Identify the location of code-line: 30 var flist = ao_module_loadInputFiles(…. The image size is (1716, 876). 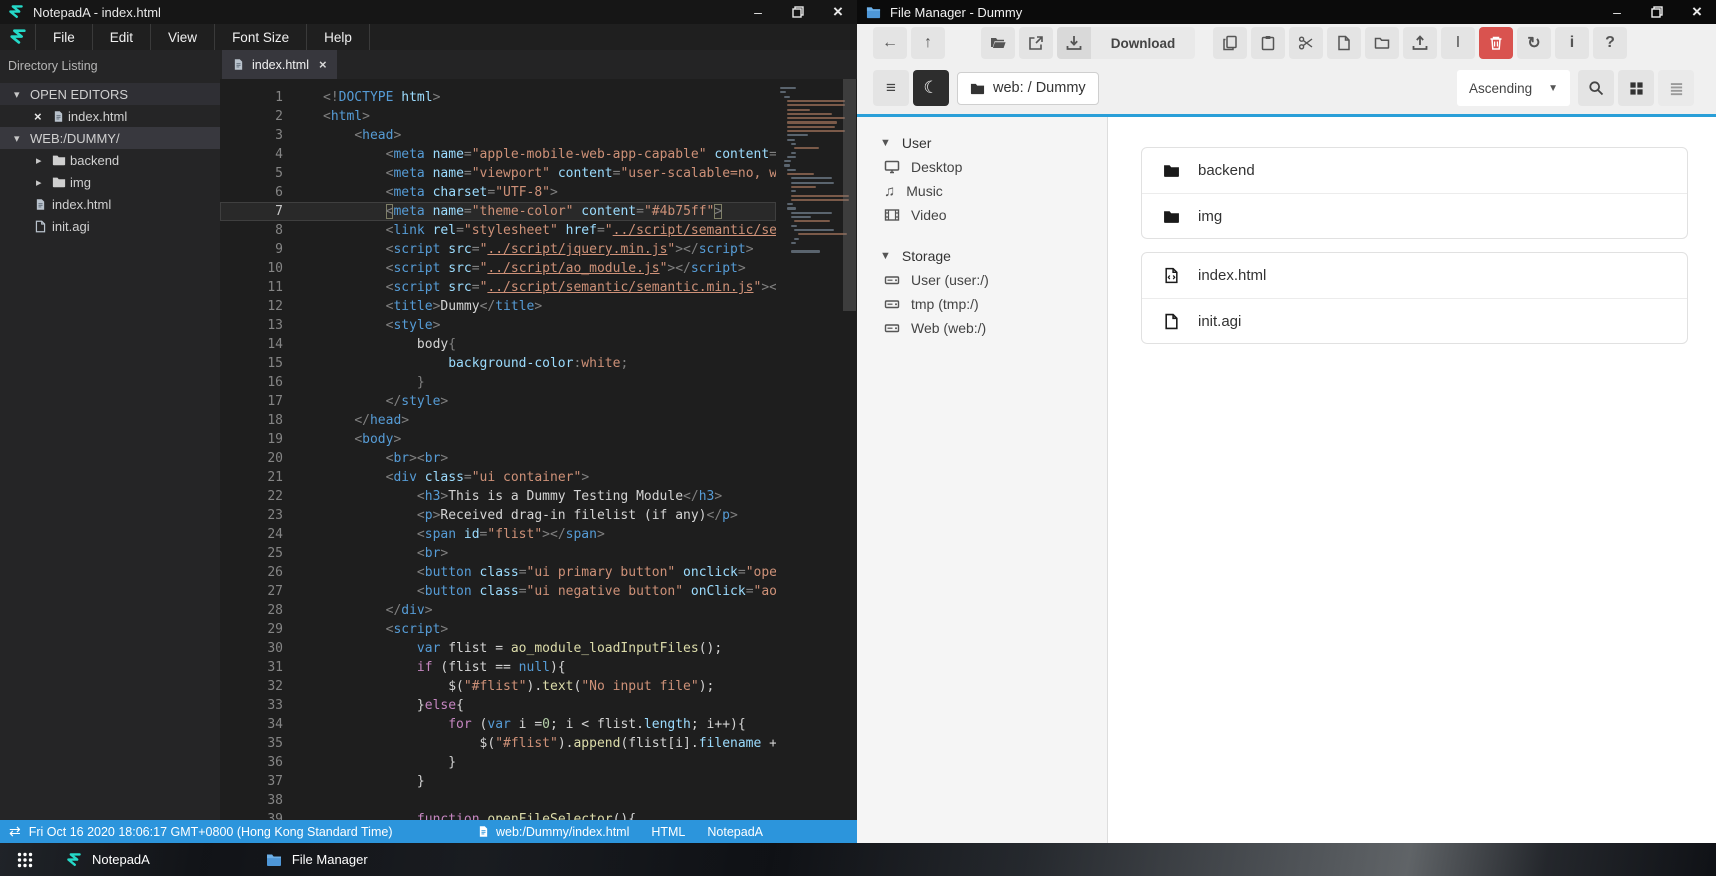
(498, 648).